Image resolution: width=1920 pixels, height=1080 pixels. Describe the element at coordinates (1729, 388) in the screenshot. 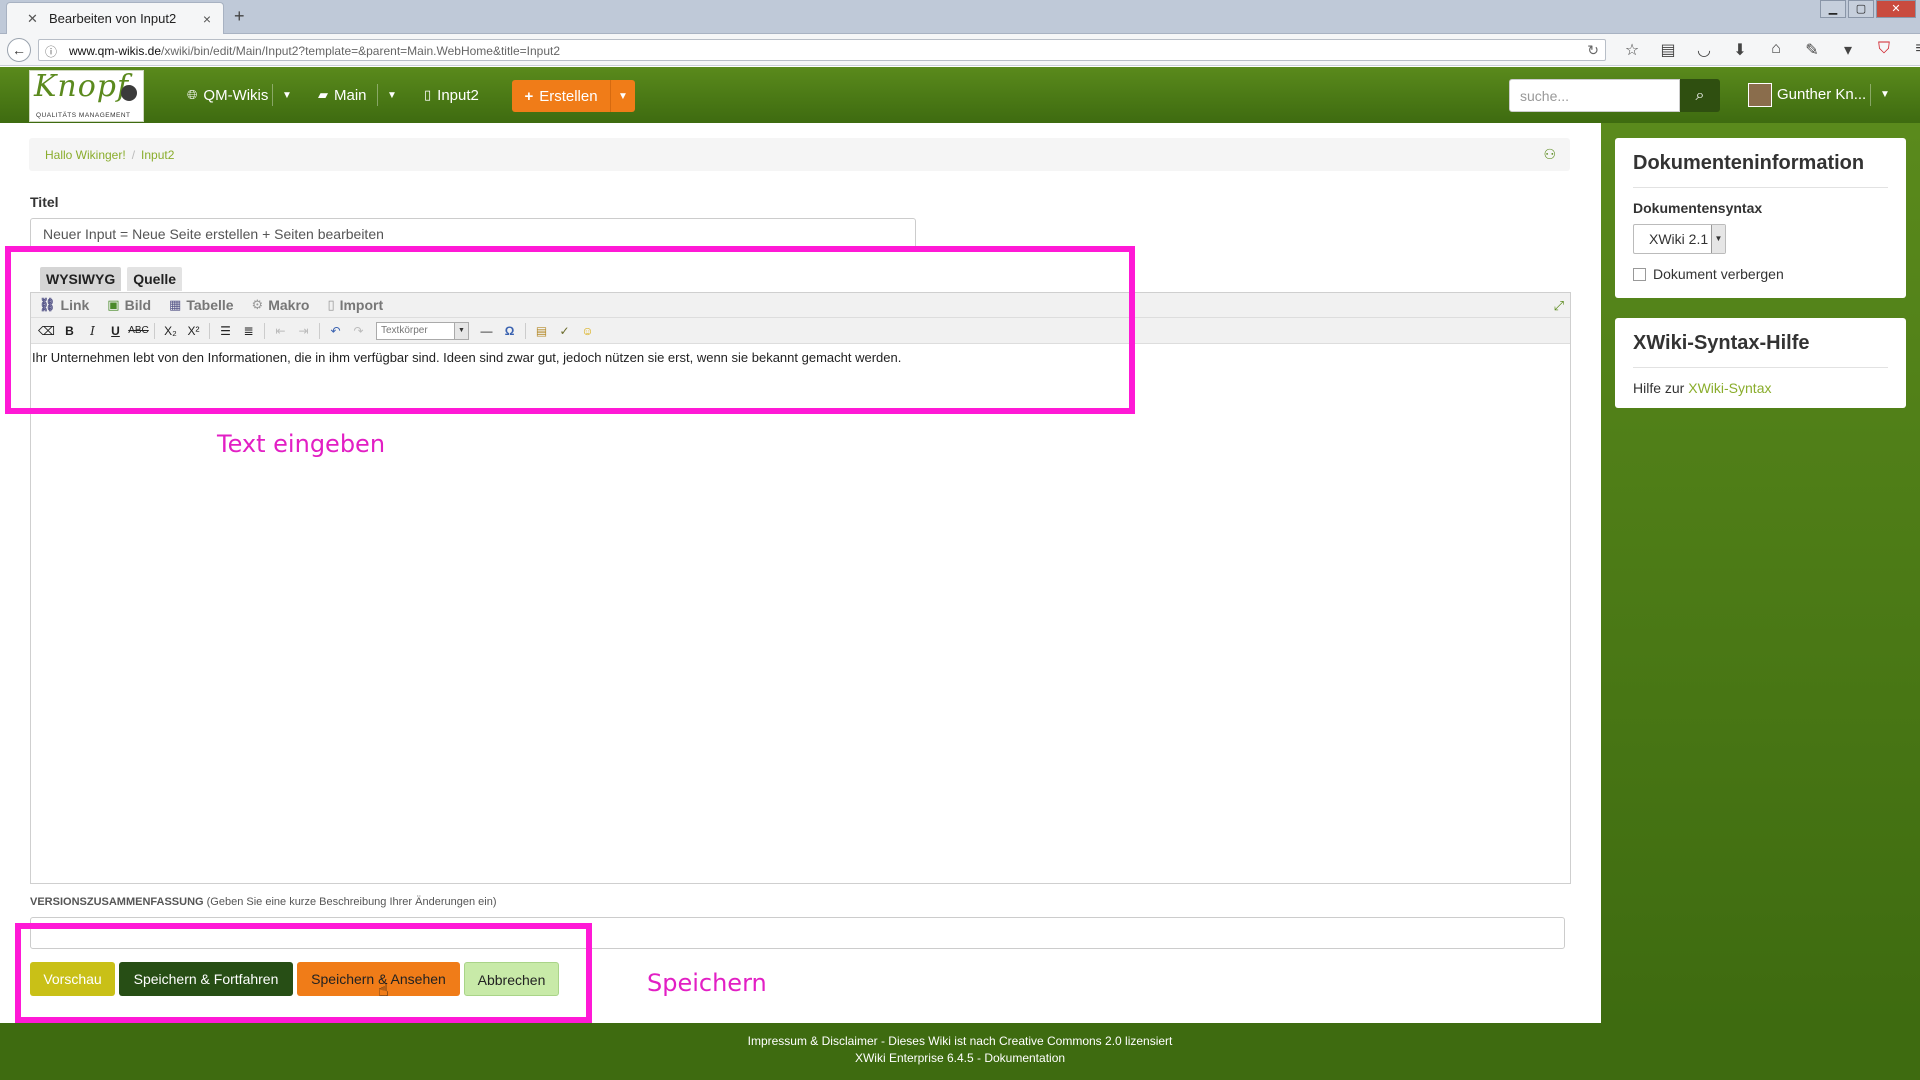

I see `syntax-help-link: XWiki-Syntax` at that location.